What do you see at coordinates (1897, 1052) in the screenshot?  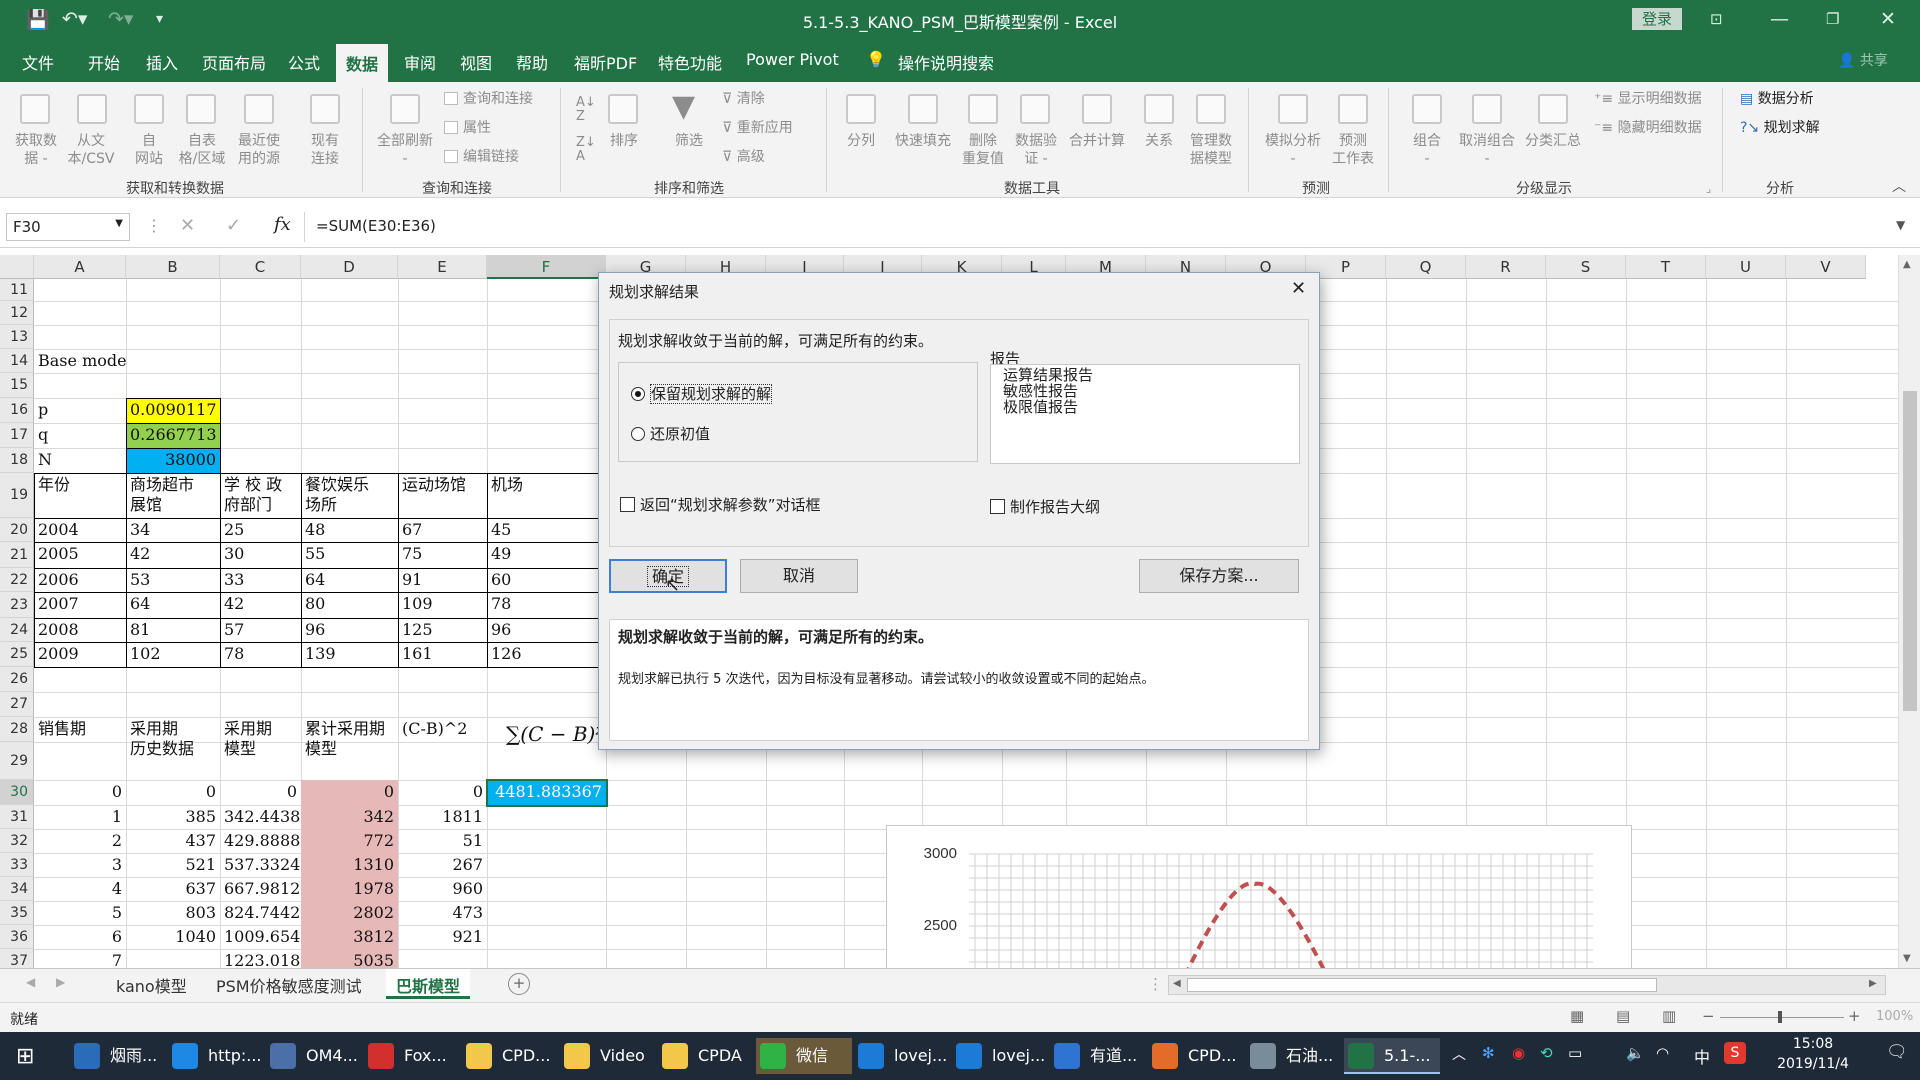 I see `notifications-icon: 🗨` at bounding box center [1897, 1052].